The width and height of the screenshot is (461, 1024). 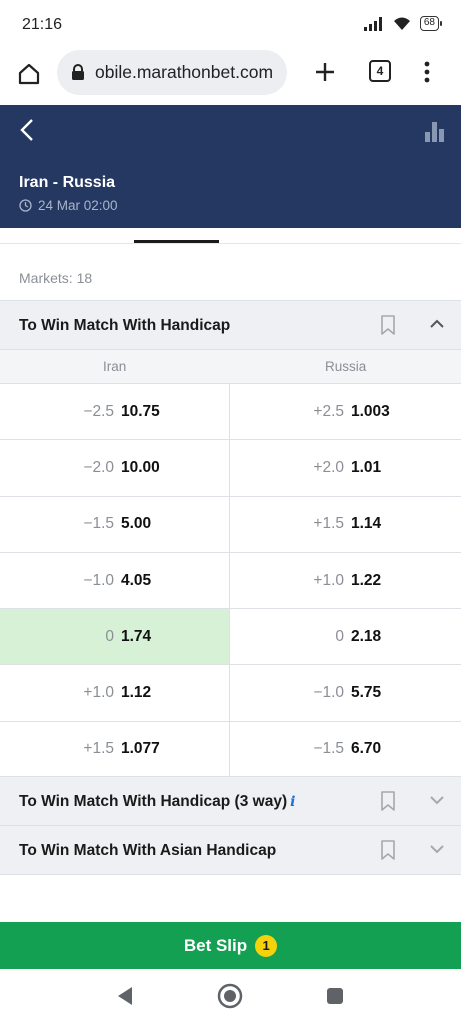 I want to click on home-icon, so click(x=29, y=74).